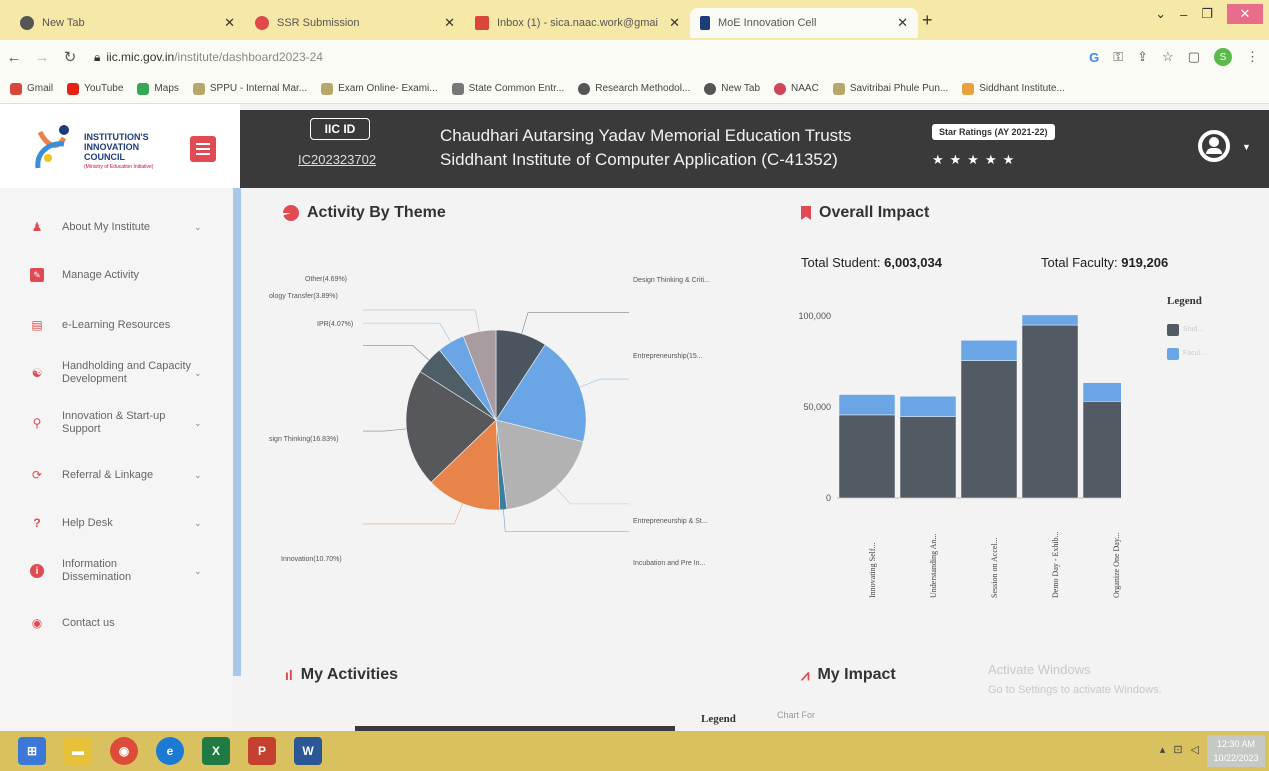 The width and height of the screenshot is (1269, 771). What do you see at coordinates (804, 23) in the screenshot?
I see `tab-moe-innovation-cell: MoE Innovation Cell ✕` at bounding box center [804, 23].